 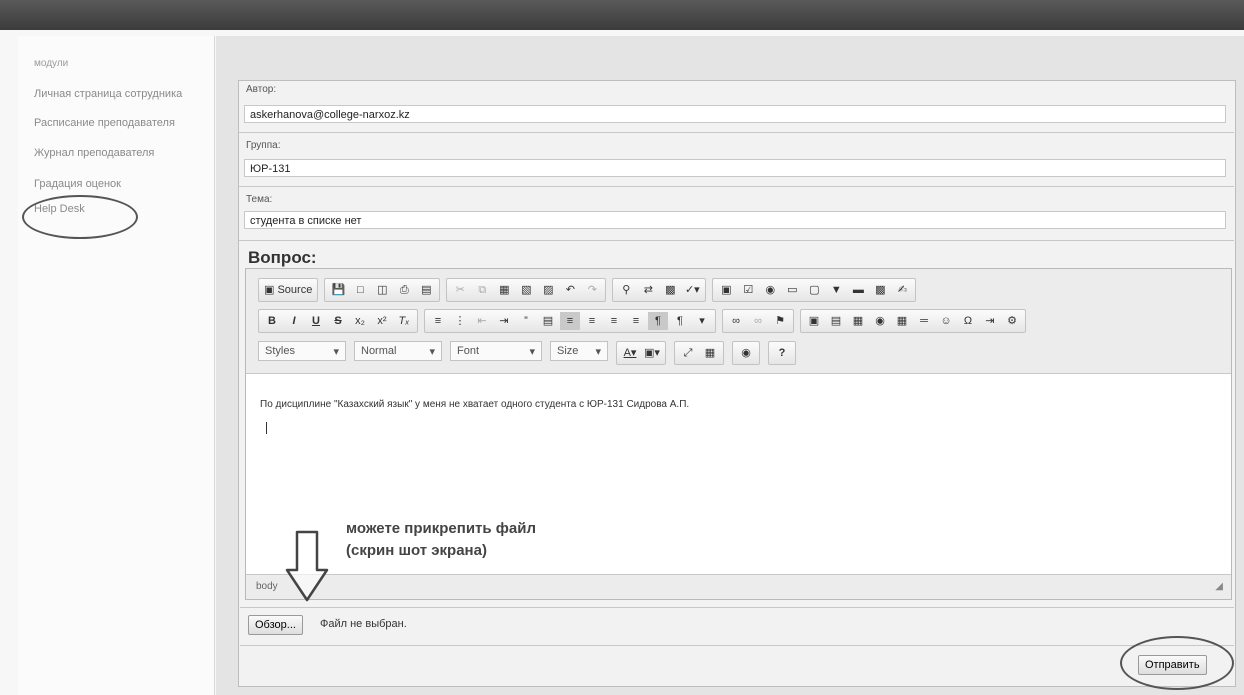 What do you see at coordinates (77, 184) in the screenshot?
I see `sidebar-item-grade-scale: Градация оценок` at bounding box center [77, 184].